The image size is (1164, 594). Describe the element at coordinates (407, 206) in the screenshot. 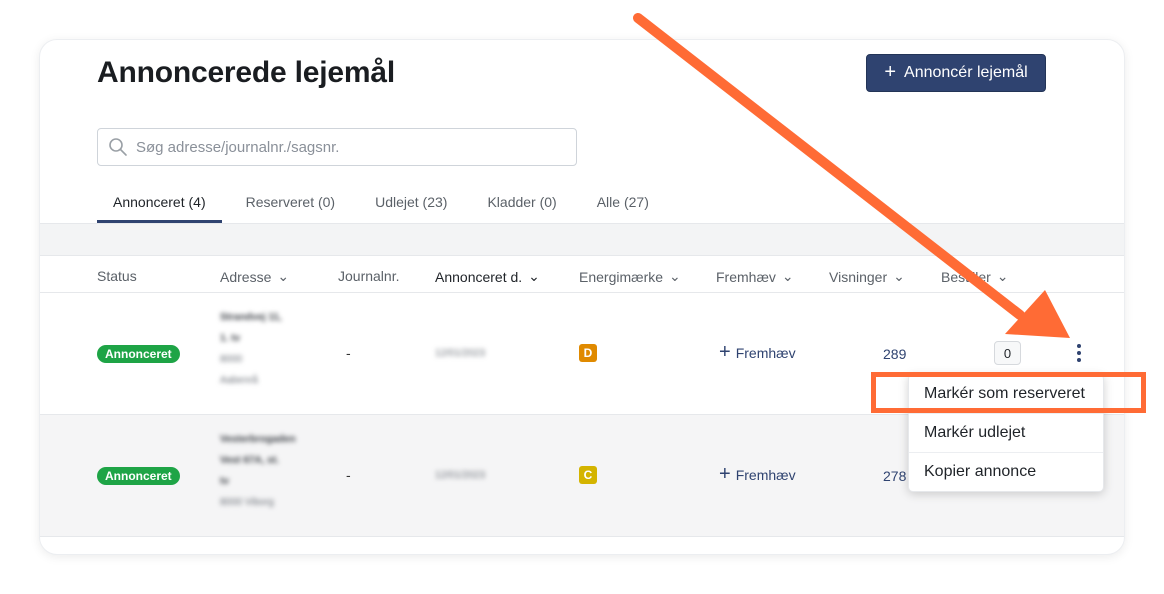

I see `tab-udlejet: Udlejet (23)` at that location.